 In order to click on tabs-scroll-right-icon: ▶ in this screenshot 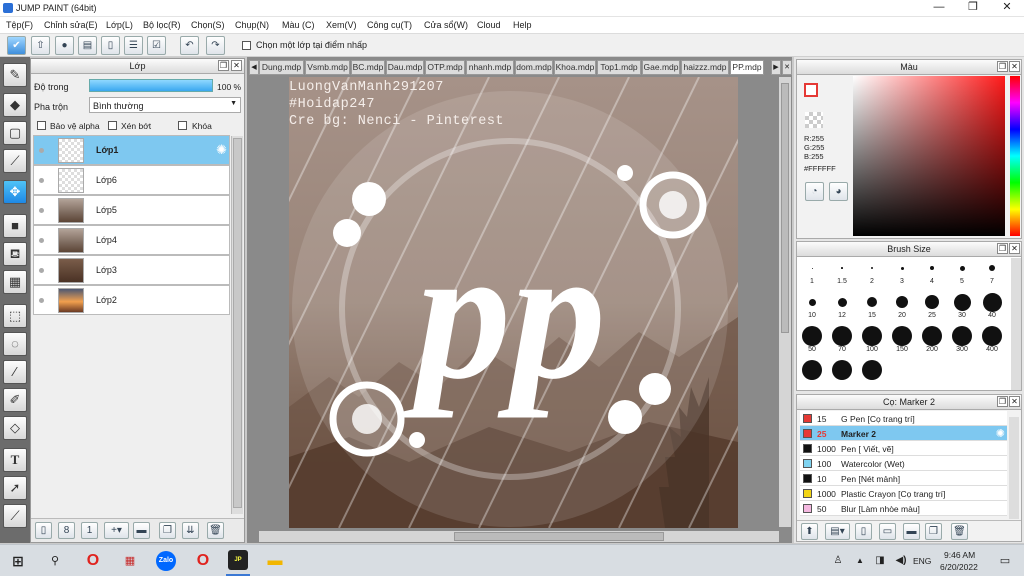, I will do `click(776, 67)`.